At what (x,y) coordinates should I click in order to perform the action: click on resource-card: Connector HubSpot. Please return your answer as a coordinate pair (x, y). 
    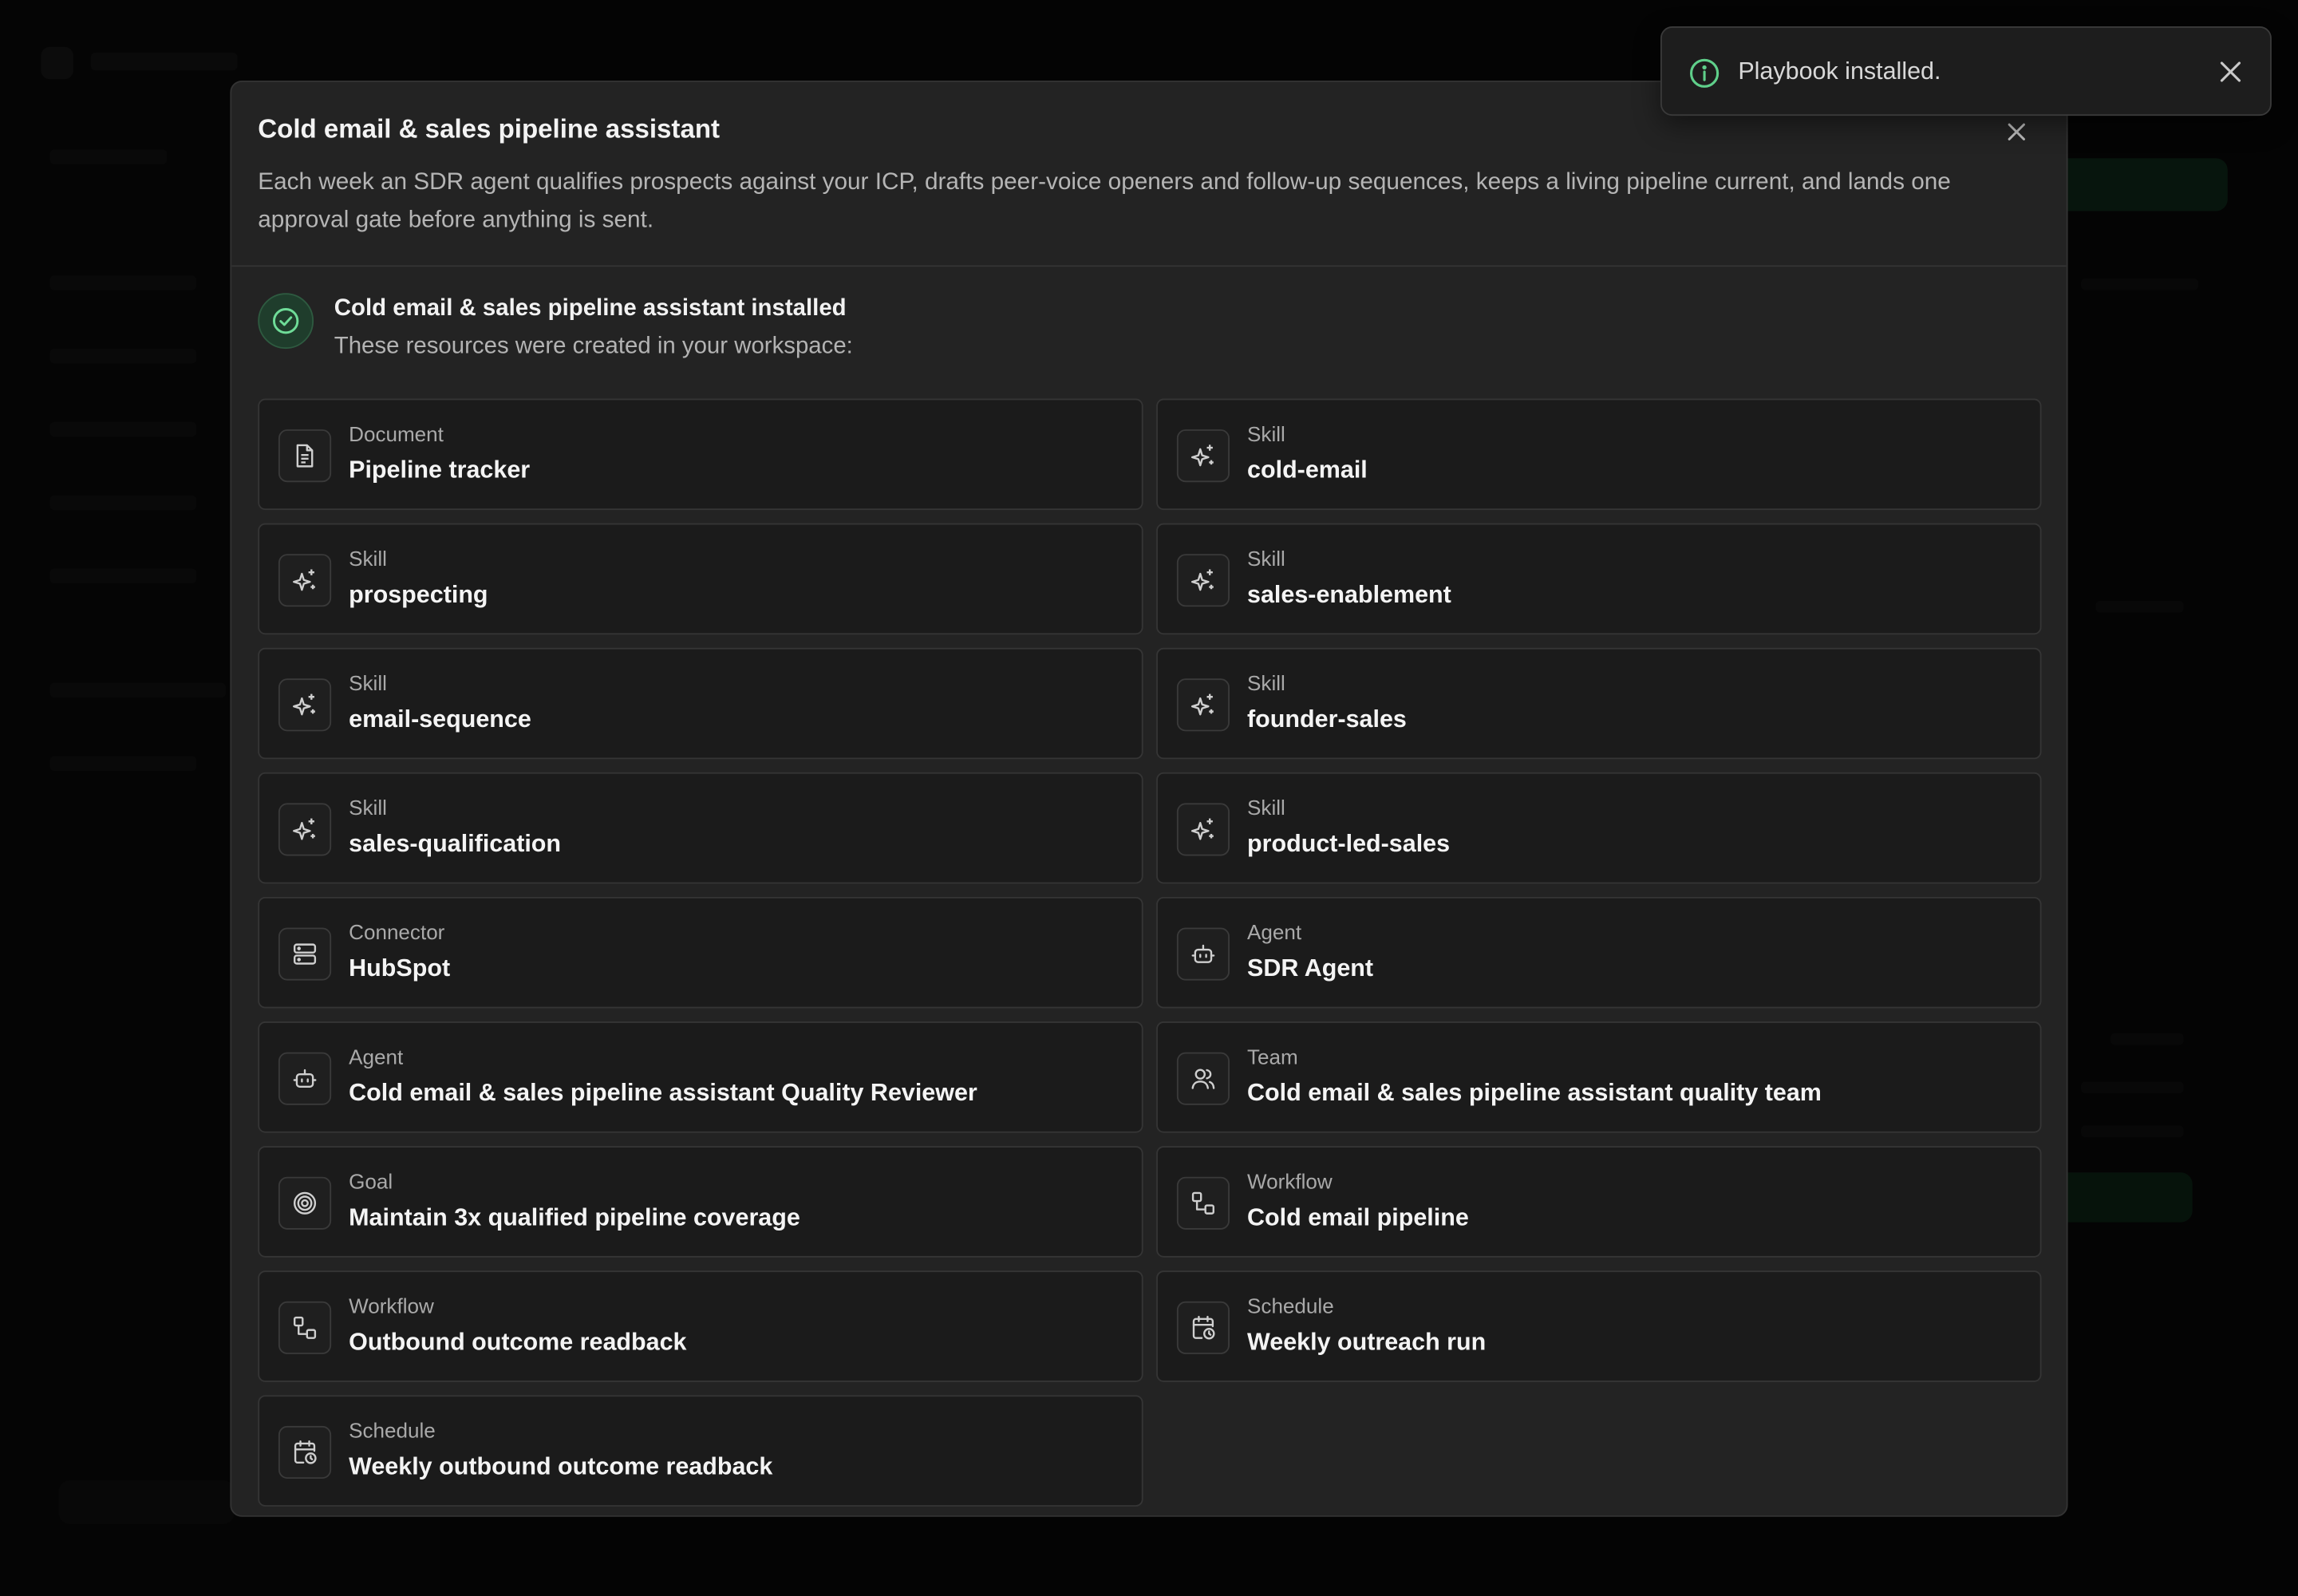
    Looking at the image, I should click on (701, 952).